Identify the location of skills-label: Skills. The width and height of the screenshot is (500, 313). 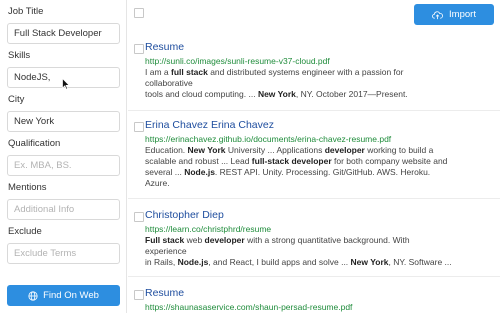
(19, 55).